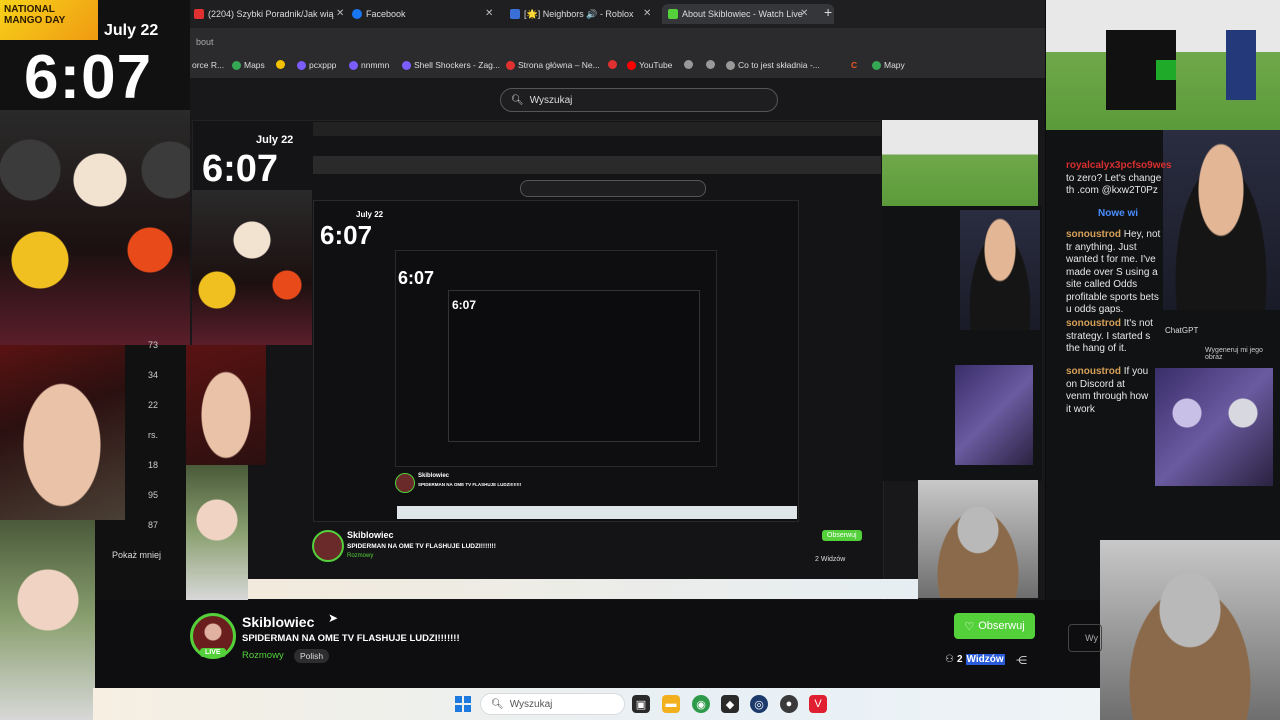 The image size is (1280, 720). I want to click on bookmark-nnmmn: nnmmn, so click(369, 65).